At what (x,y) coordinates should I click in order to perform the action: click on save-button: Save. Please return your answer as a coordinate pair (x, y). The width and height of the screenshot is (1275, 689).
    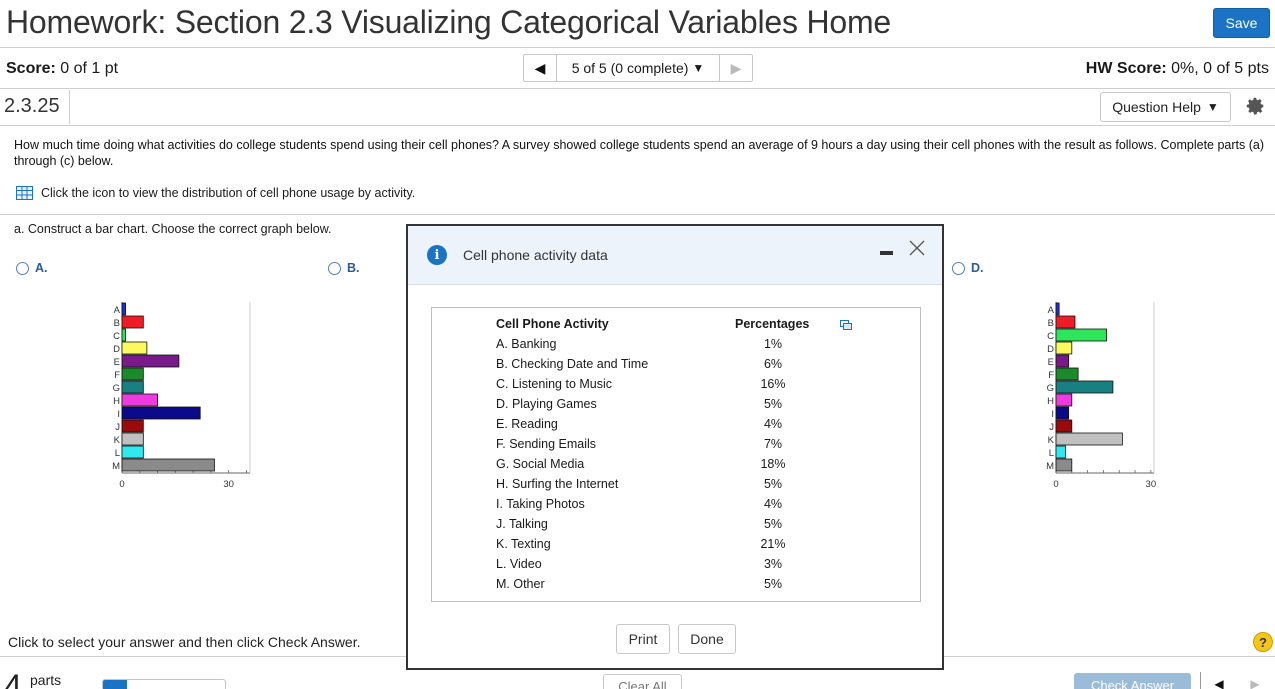
    Looking at the image, I should click on (1241, 23).